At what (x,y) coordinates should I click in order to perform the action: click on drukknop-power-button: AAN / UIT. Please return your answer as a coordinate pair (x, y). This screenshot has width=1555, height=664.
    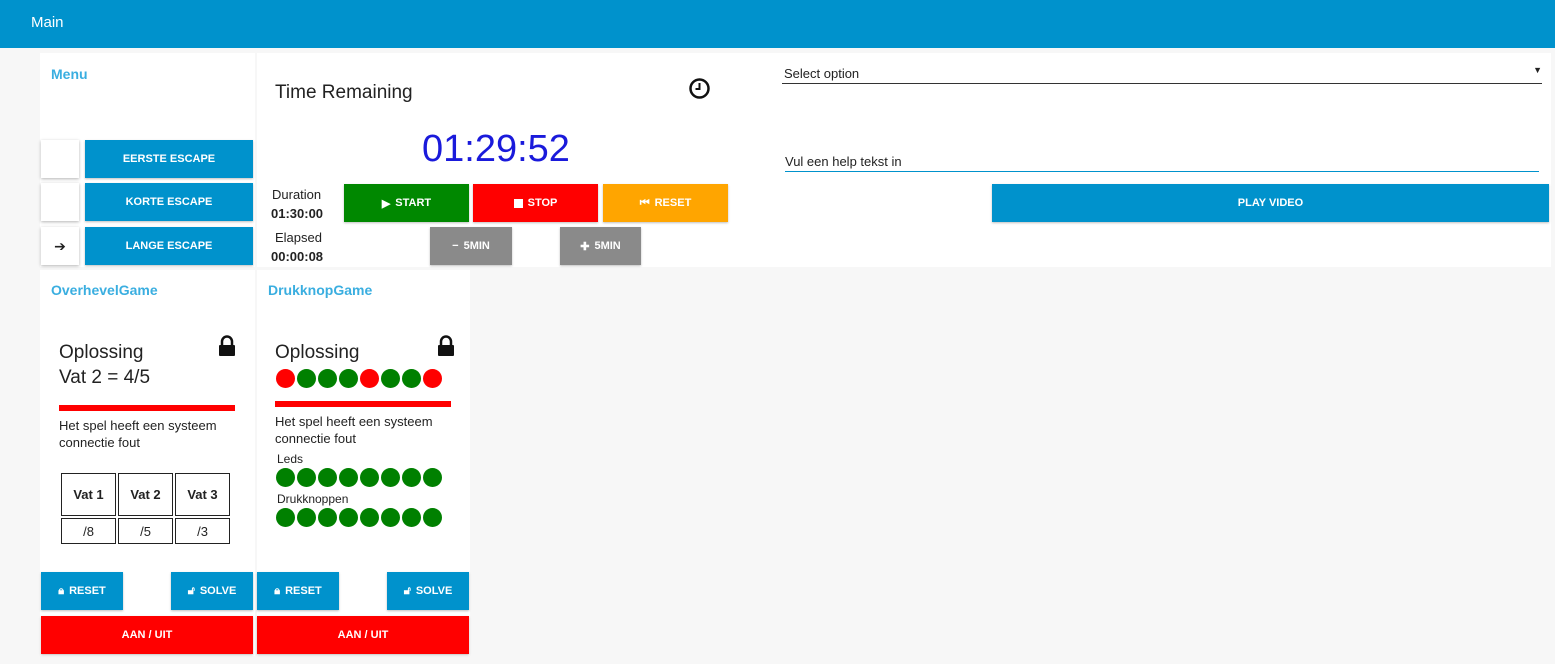
    Looking at the image, I should click on (363, 635).